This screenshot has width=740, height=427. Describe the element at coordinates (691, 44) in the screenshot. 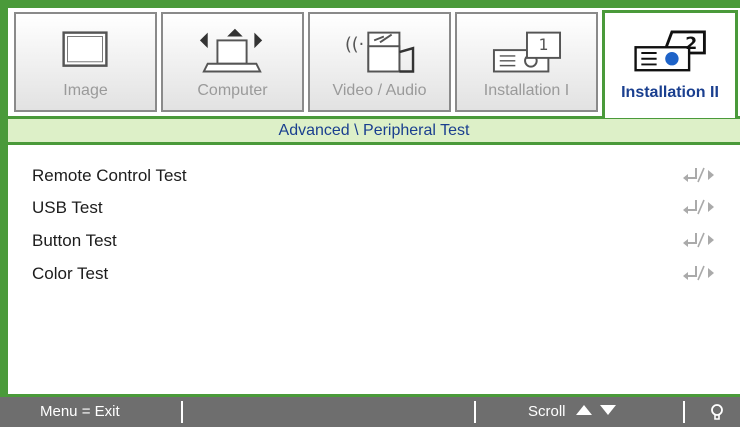

I see `svg-text: 2` at that location.